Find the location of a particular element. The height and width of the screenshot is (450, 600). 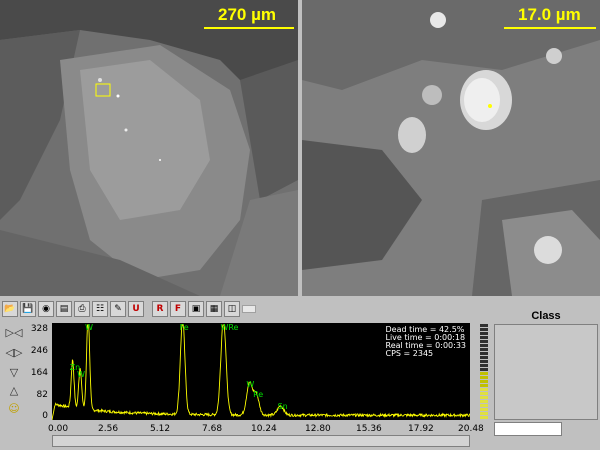

peak-label: Sn is located at coordinates (282, 406).